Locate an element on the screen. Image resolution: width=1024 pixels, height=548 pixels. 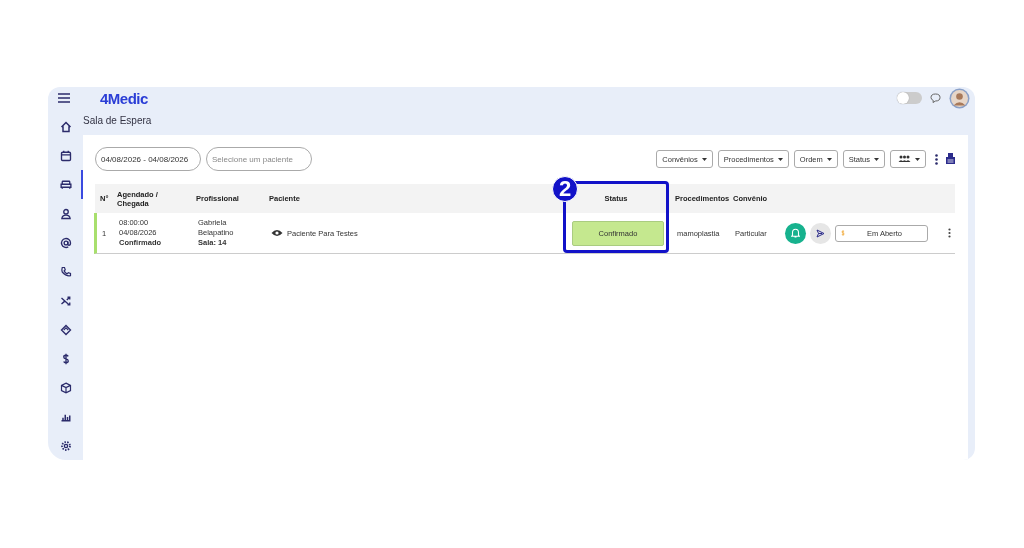
at-icon is located at coordinates (65, 242).